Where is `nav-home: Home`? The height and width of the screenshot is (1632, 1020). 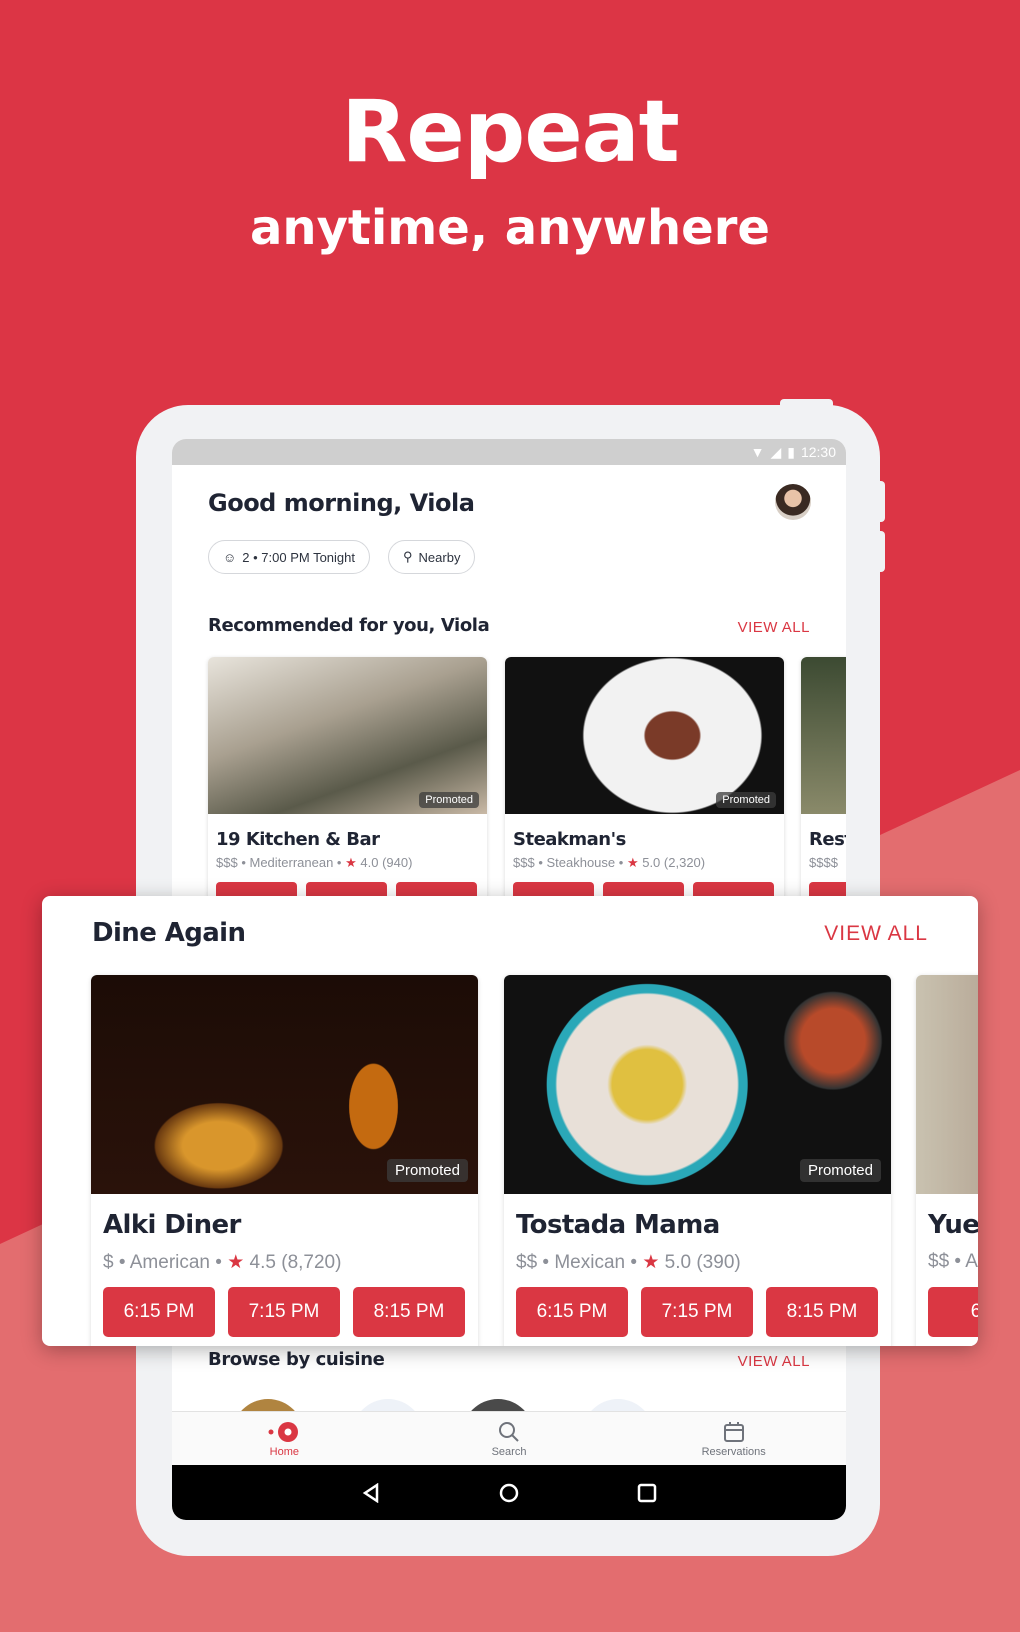 nav-home: Home is located at coordinates (284, 1438).